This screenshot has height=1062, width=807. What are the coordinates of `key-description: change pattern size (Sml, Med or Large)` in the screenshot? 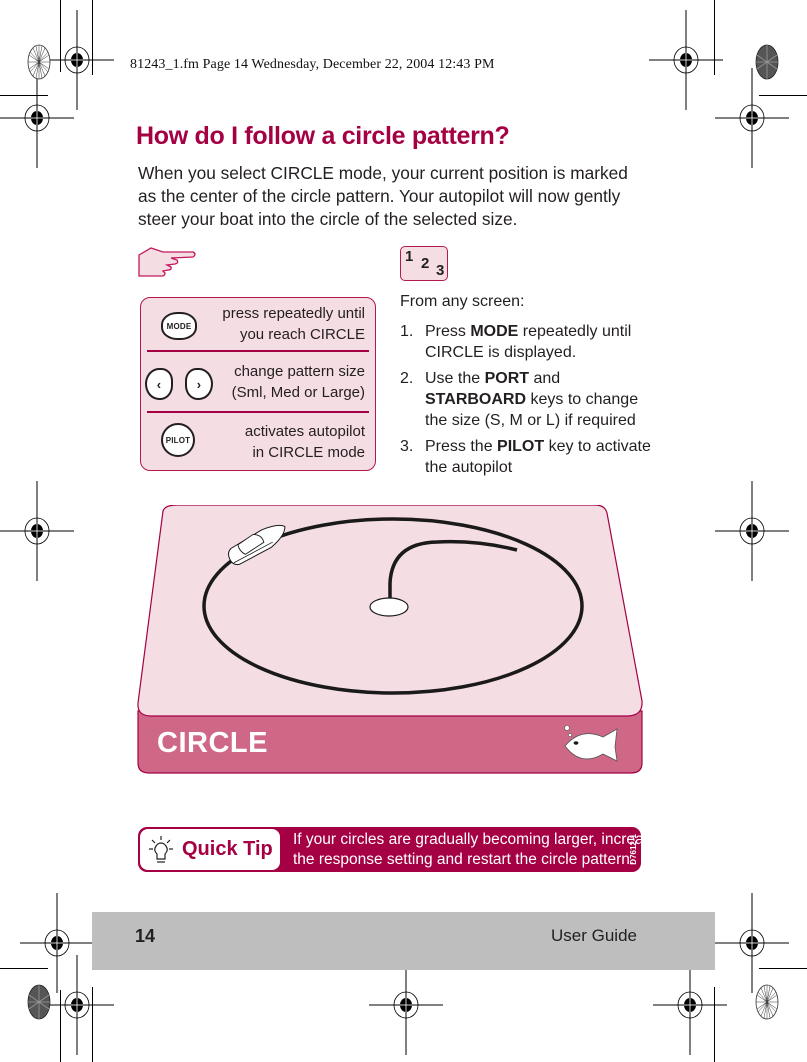 It's located at (298, 382).